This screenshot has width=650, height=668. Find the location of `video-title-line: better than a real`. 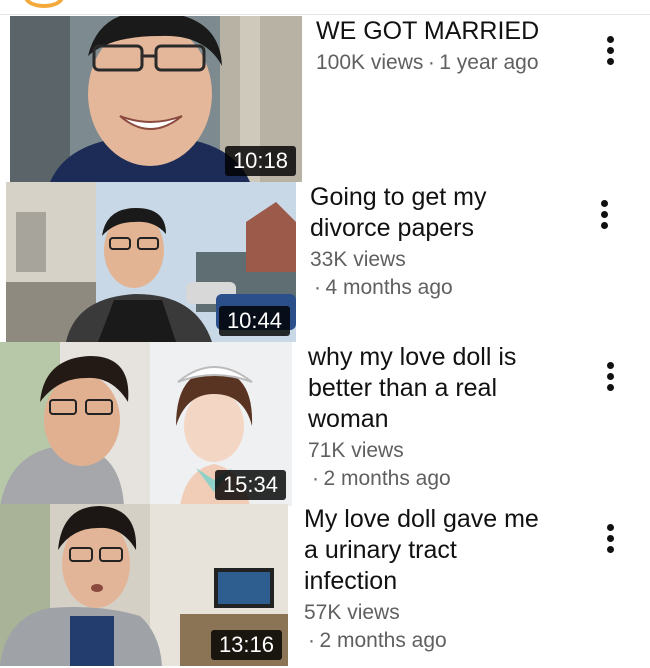

video-title-line: better than a real is located at coordinates (403, 388).